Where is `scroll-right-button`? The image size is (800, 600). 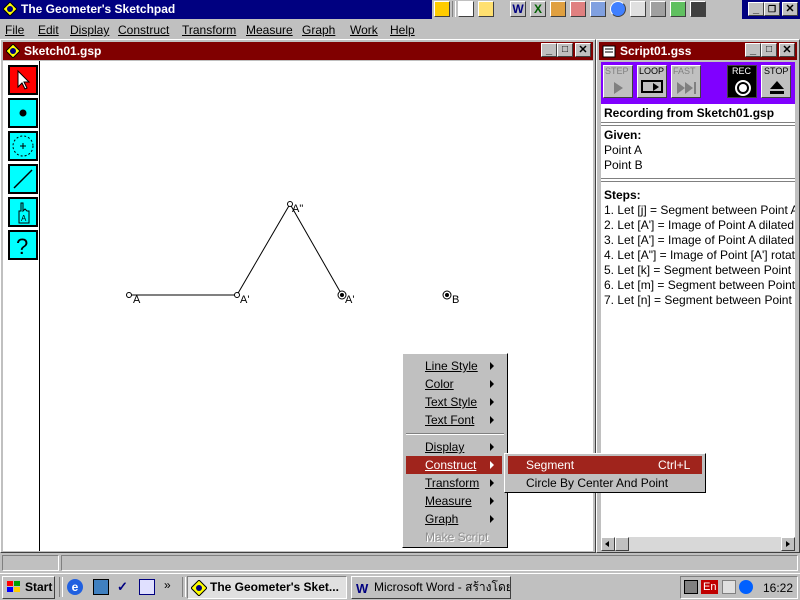
scroll-right-button is located at coordinates (788, 544).